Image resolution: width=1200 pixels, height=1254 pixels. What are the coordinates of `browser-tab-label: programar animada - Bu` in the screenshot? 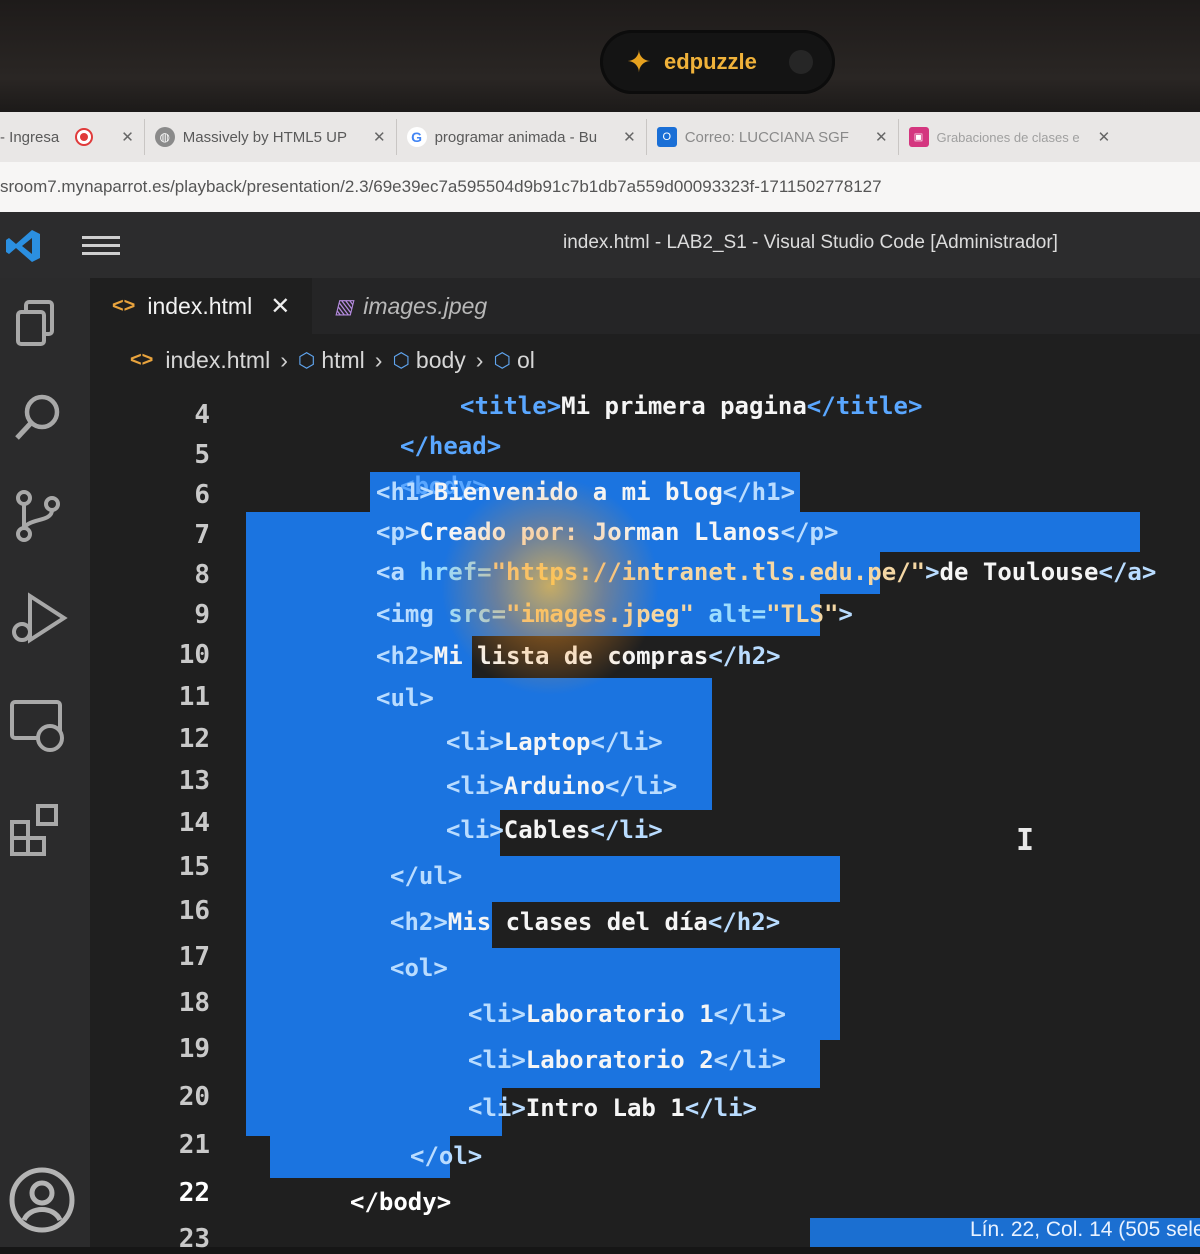 It's located at (516, 137).